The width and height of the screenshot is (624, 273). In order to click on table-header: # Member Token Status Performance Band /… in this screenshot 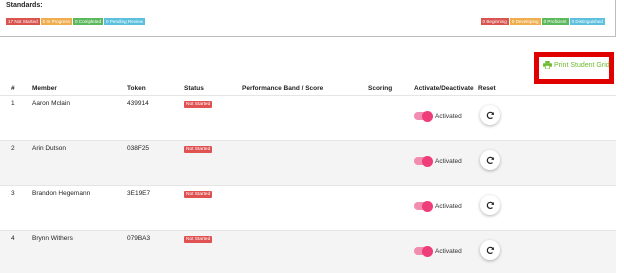, I will do `click(308, 88)`.